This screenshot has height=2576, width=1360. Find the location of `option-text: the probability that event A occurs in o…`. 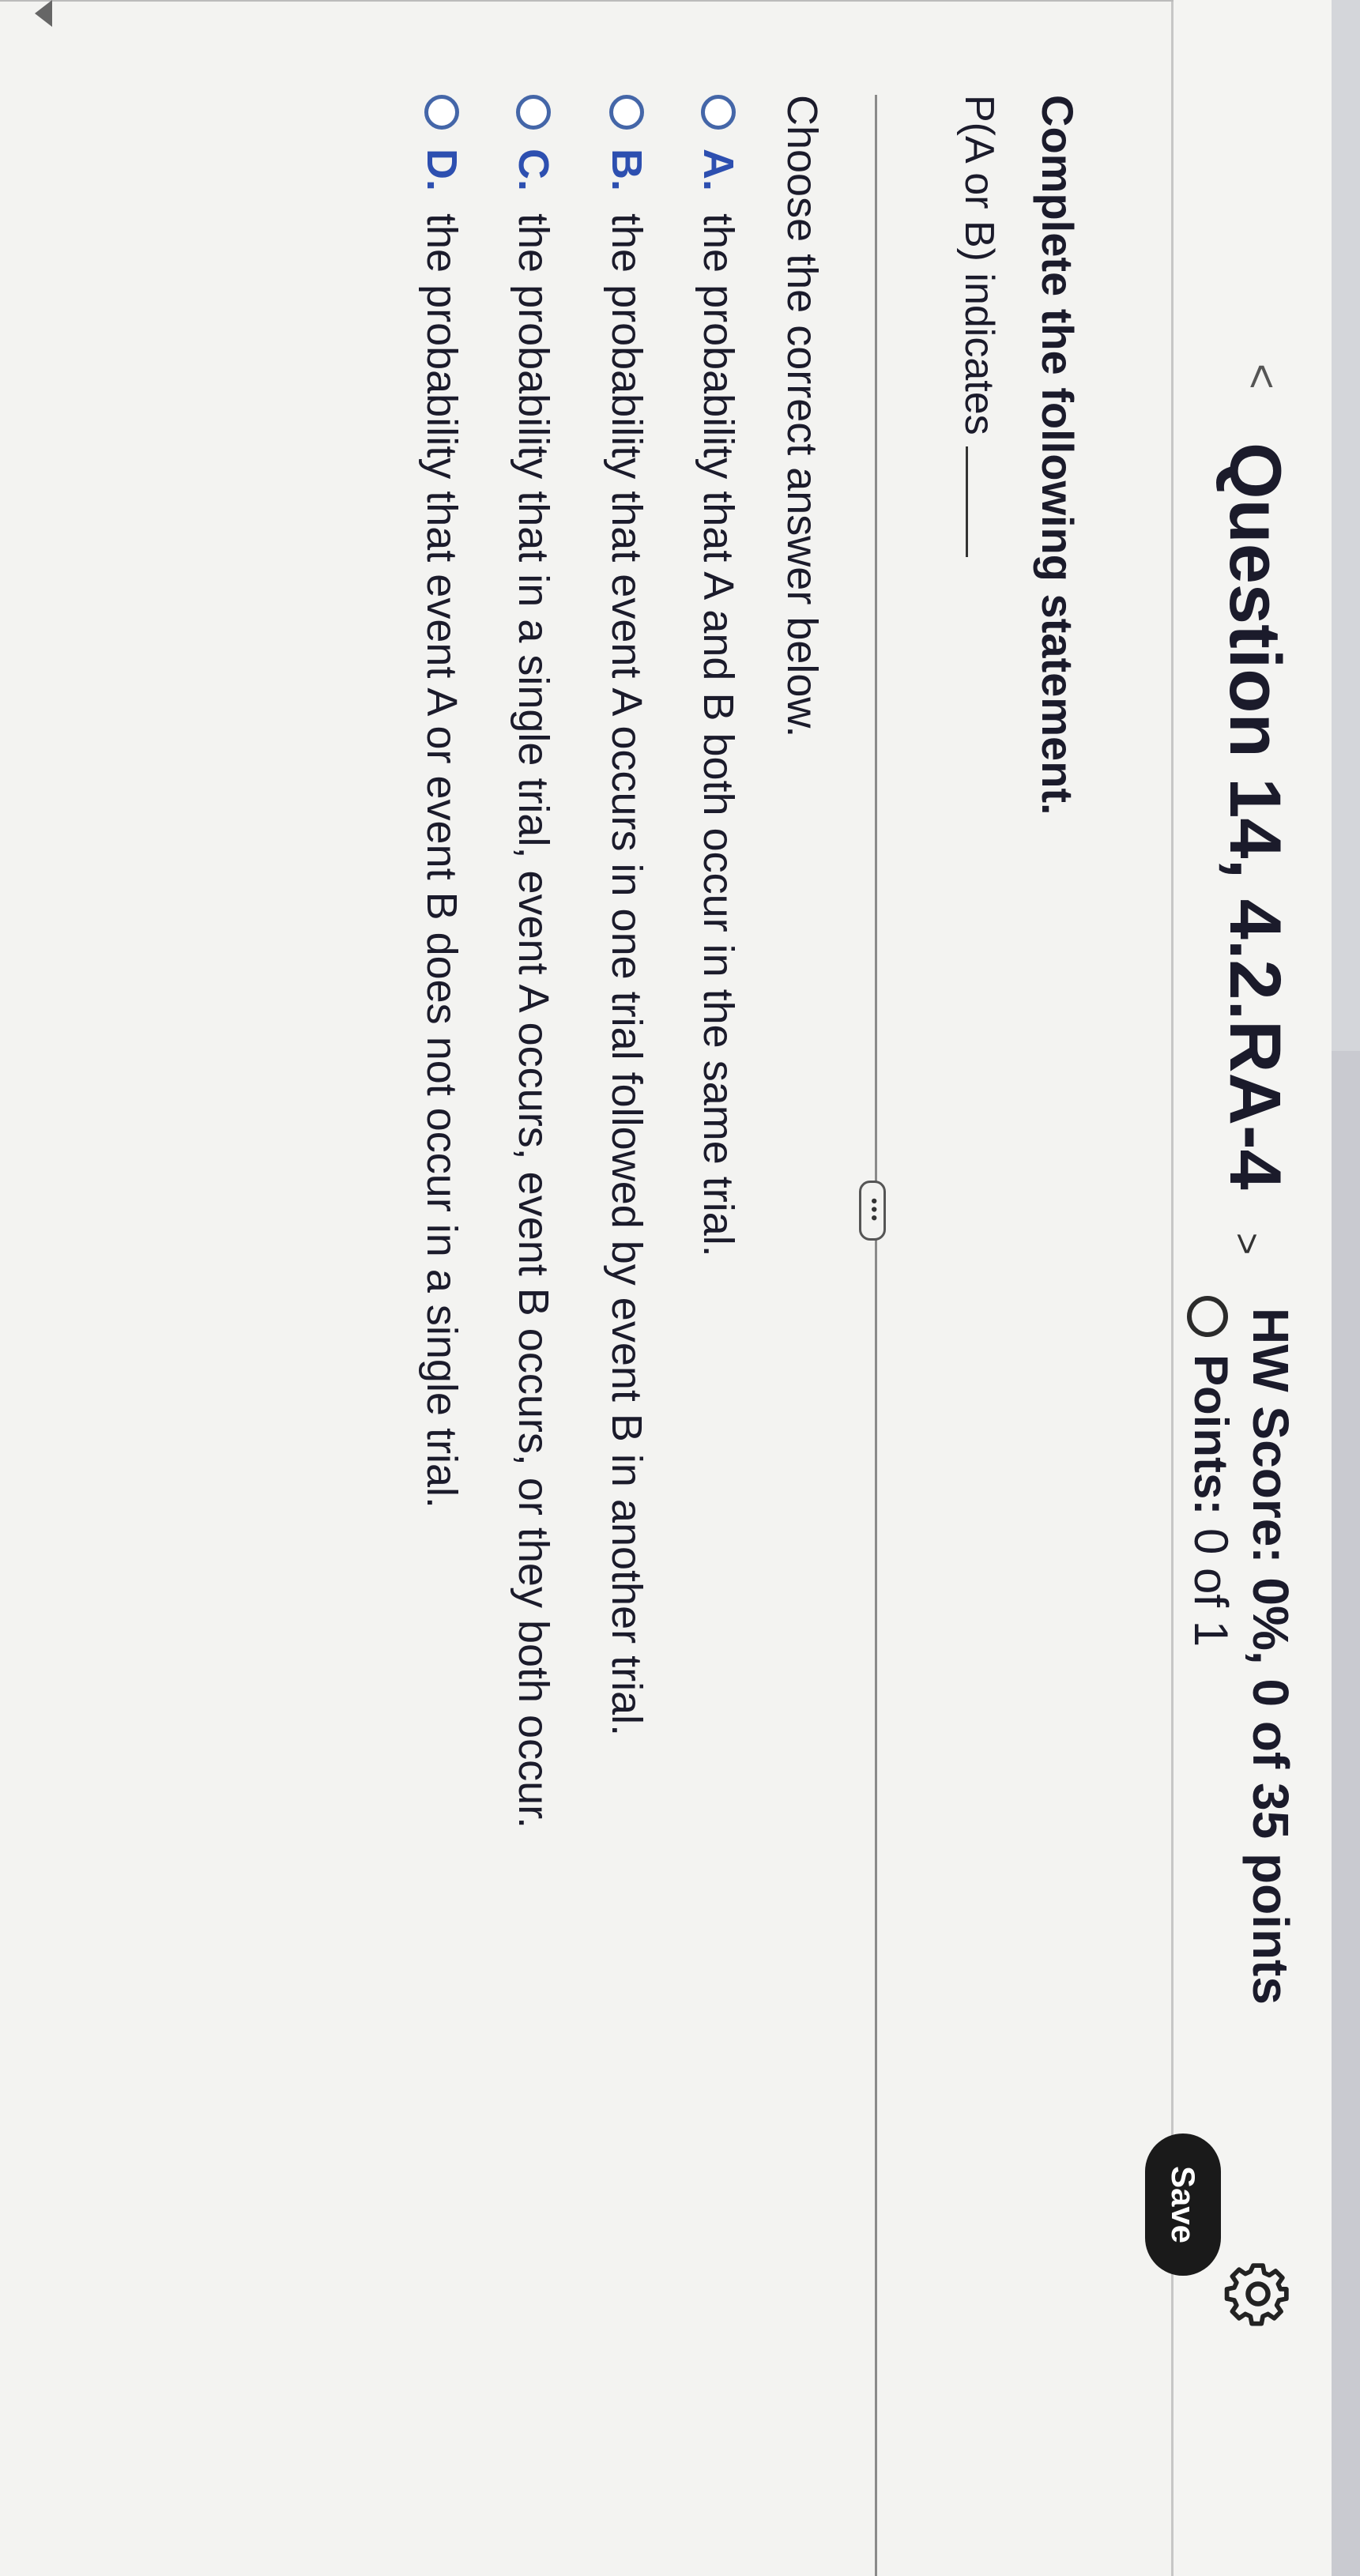

option-text: the probability that event A occurs in o… is located at coordinates (626, 975).